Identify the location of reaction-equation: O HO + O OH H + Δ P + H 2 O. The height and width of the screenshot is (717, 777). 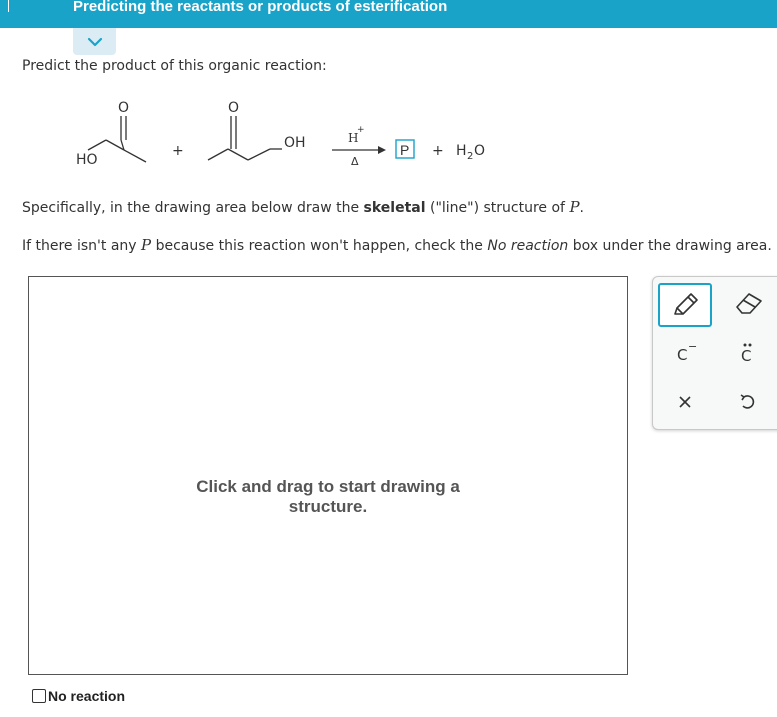
(290, 137).